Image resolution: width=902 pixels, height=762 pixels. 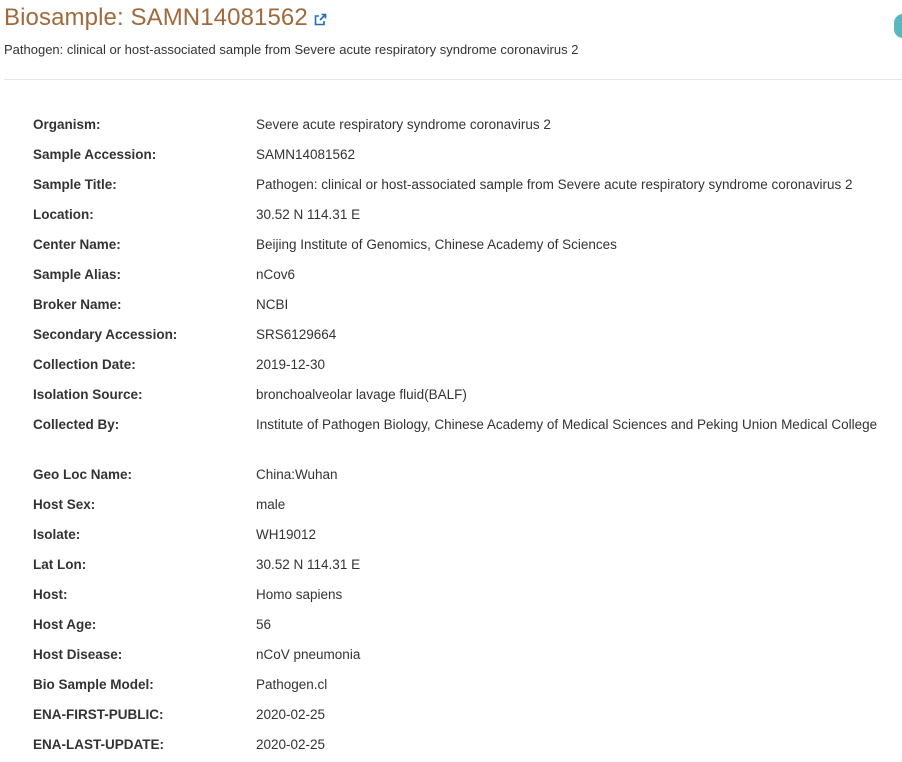 I want to click on attribute-row: Bio Sample Model: Pathogen.cl, so click(x=464, y=690).